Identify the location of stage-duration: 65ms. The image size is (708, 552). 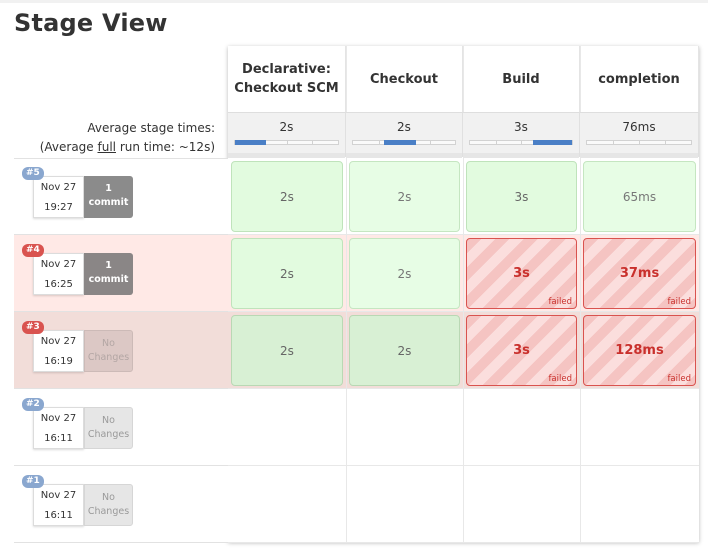
(639, 196).